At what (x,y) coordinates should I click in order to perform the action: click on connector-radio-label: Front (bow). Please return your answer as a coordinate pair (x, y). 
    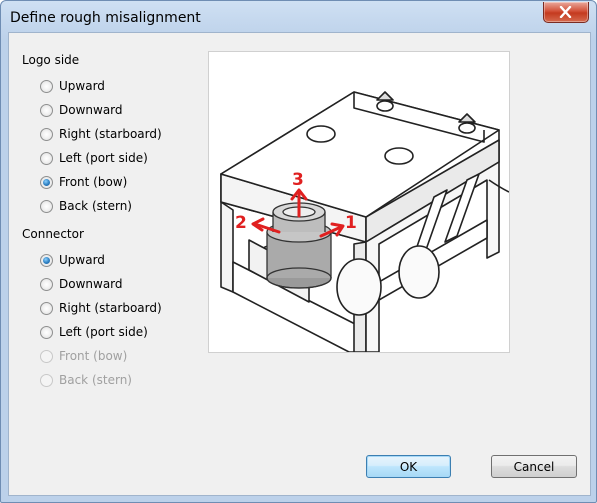
    Looking at the image, I should click on (93, 356).